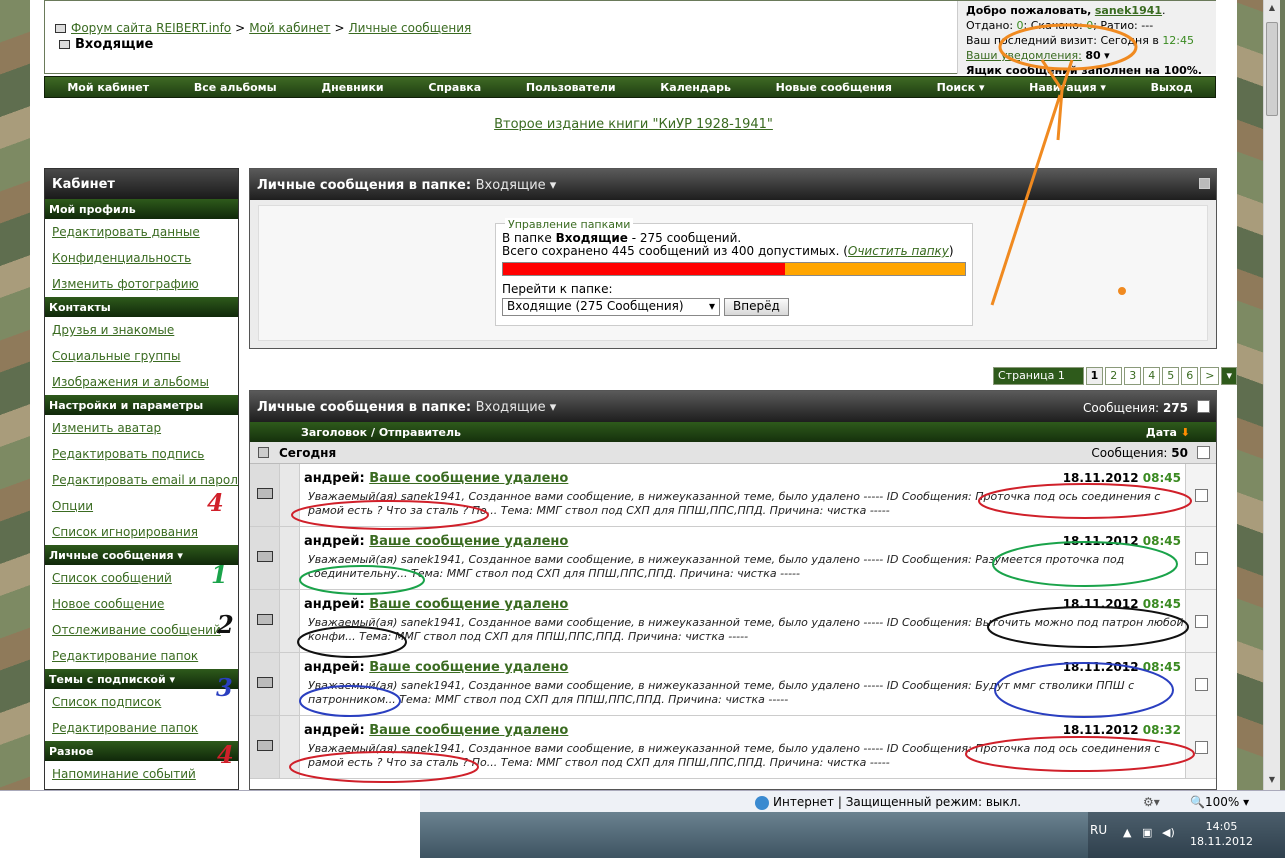 The image size is (1285, 858). What do you see at coordinates (1114, 376) in the screenshot?
I see `page-2: 2` at bounding box center [1114, 376].